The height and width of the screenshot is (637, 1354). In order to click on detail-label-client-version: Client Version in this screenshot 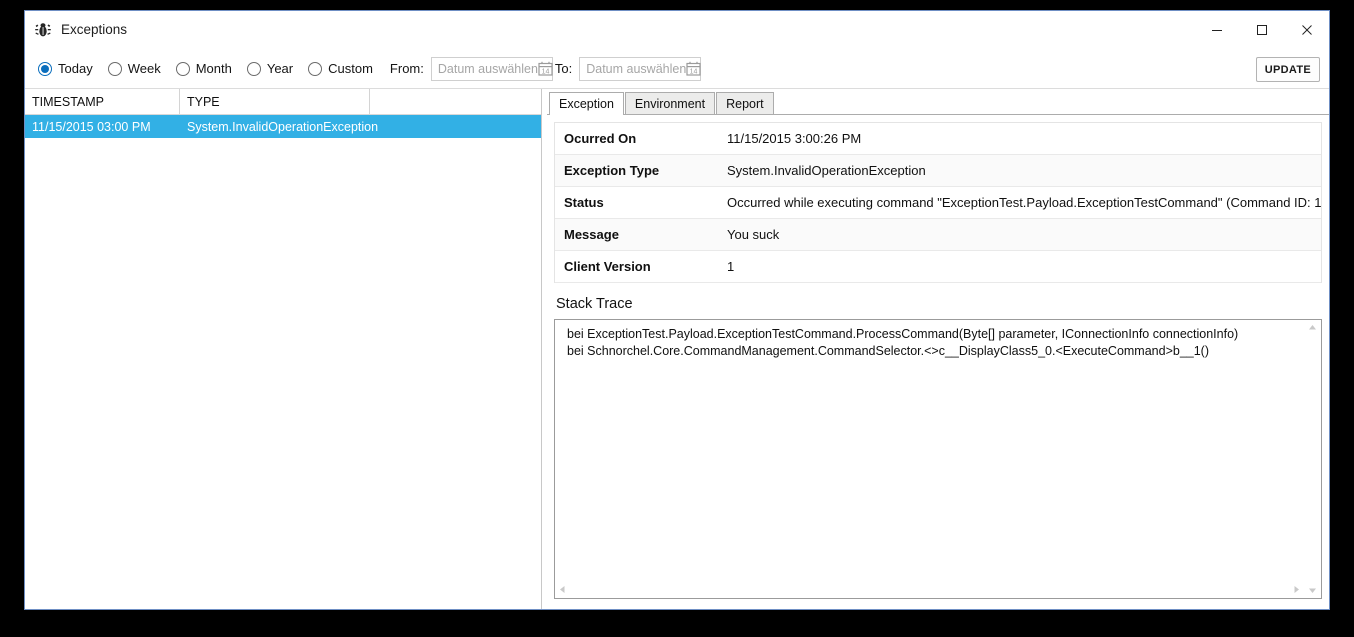, I will do `click(607, 266)`.